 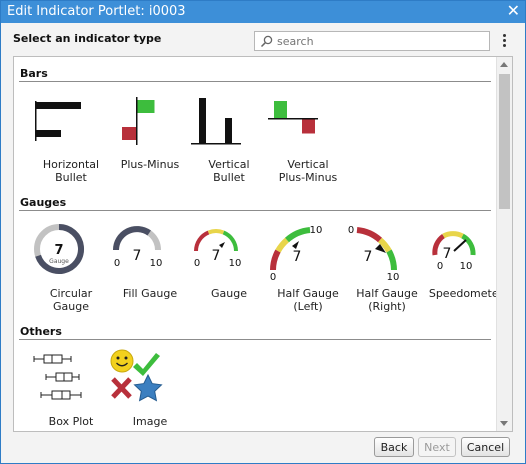 I want to click on fill-gauge-icon: 7 0 10, so click(x=138, y=247).